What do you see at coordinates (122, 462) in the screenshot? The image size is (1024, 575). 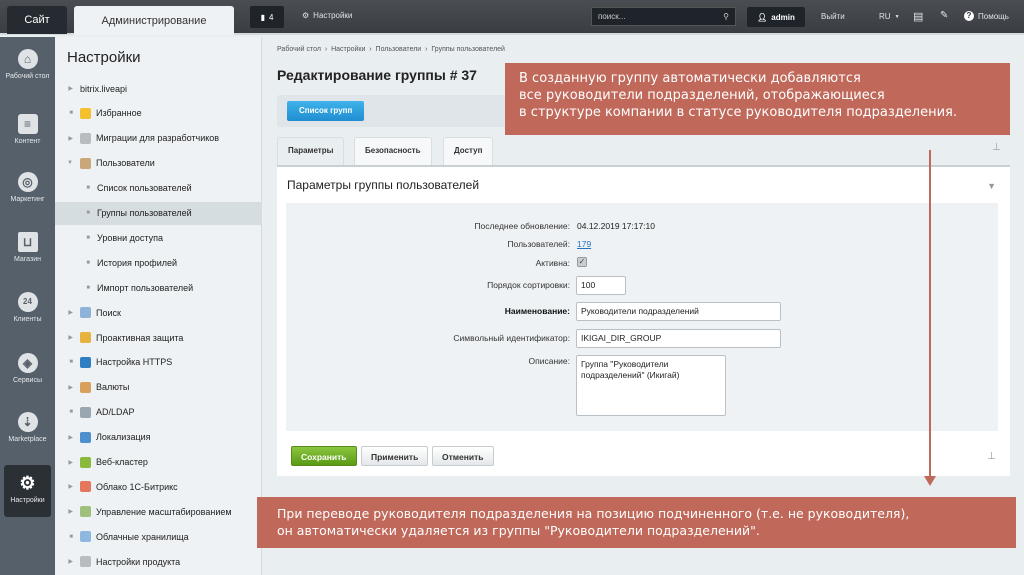 I see `menu-item-label: Веб-кластер` at bounding box center [122, 462].